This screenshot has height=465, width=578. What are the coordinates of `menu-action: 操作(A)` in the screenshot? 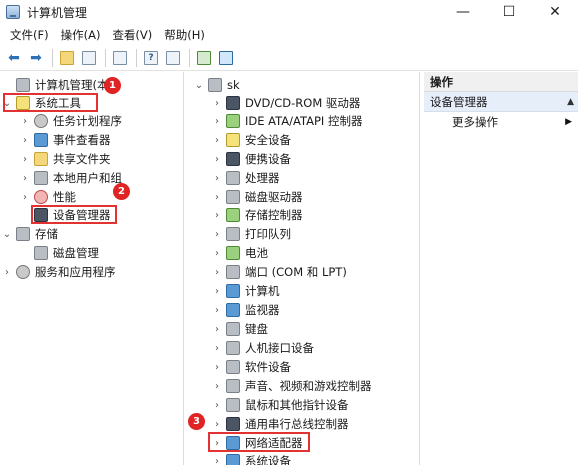 It's located at (81, 35).